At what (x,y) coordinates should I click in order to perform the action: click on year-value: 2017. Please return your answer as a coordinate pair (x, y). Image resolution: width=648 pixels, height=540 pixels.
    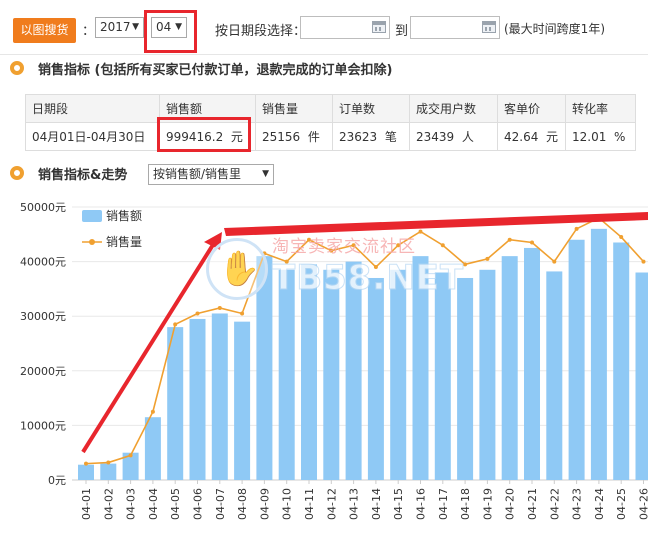
    Looking at the image, I should click on (115, 27).